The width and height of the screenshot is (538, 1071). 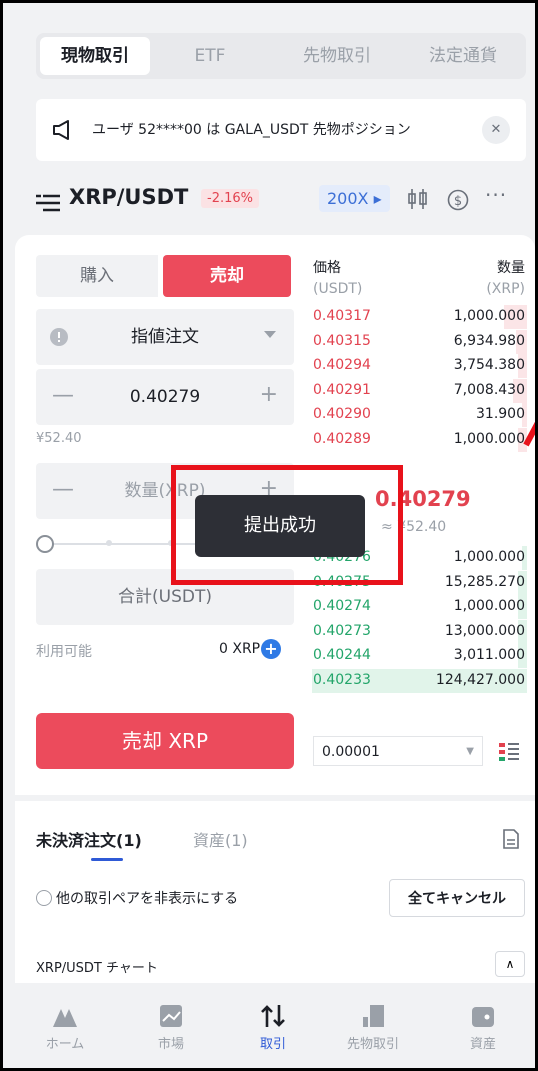 I want to click on notice-banner: ユーザ 52****00 は GALA_USDT 先物ポジション ✕, so click(x=281, y=130).